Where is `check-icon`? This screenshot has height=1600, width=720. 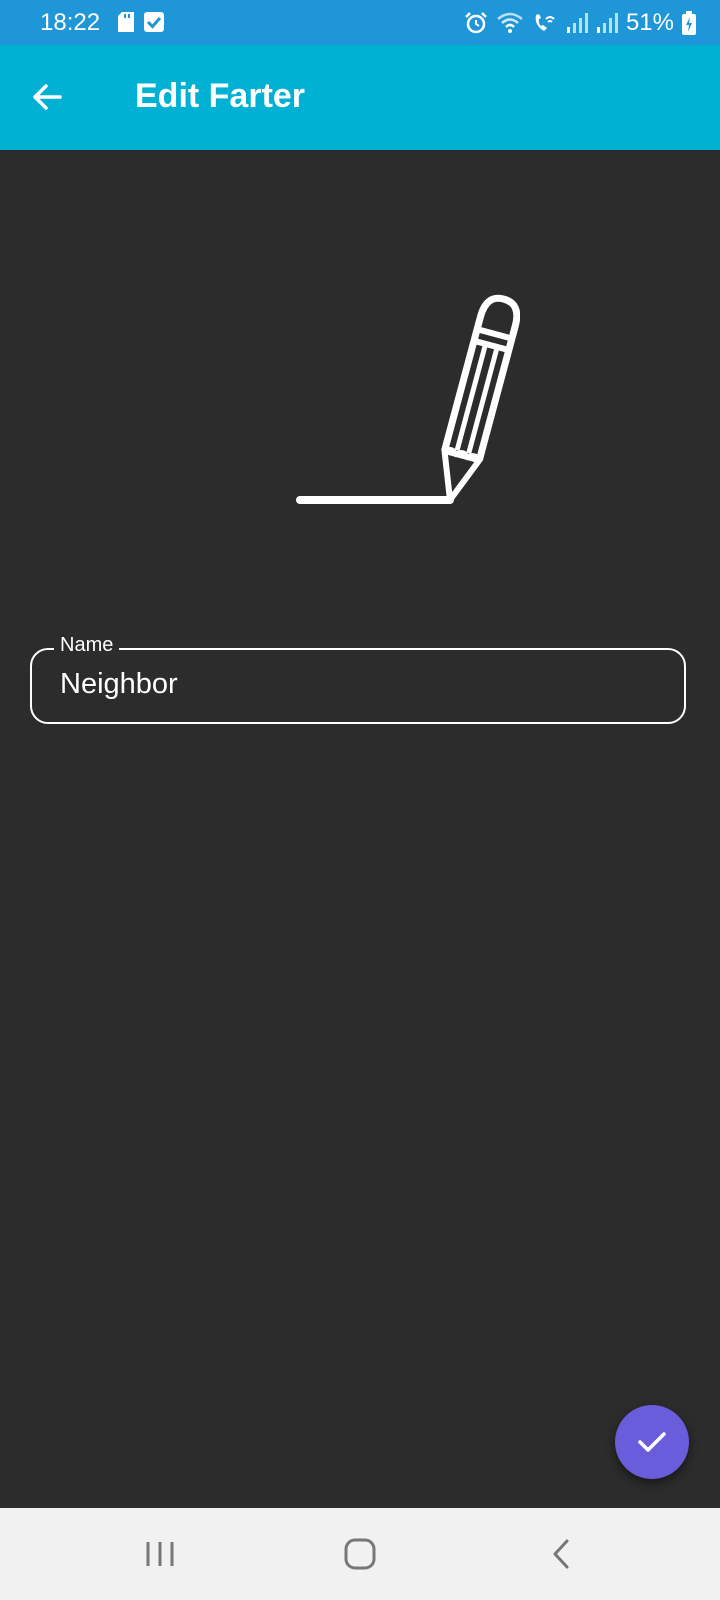
check-icon is located at coordinates (652, 1442).